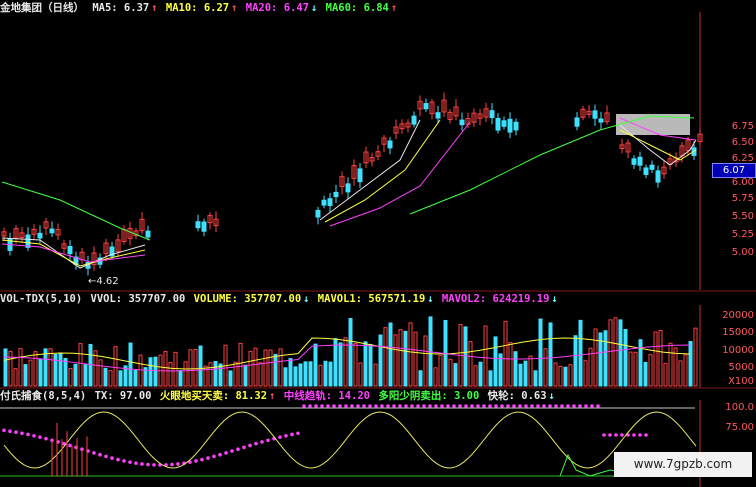 Image resolution: width=756 pixels, height=487 pixels. Describe the element at coordinates (742, 216) in the screenshot. I see `price-tick-5: 5.50` at that location.